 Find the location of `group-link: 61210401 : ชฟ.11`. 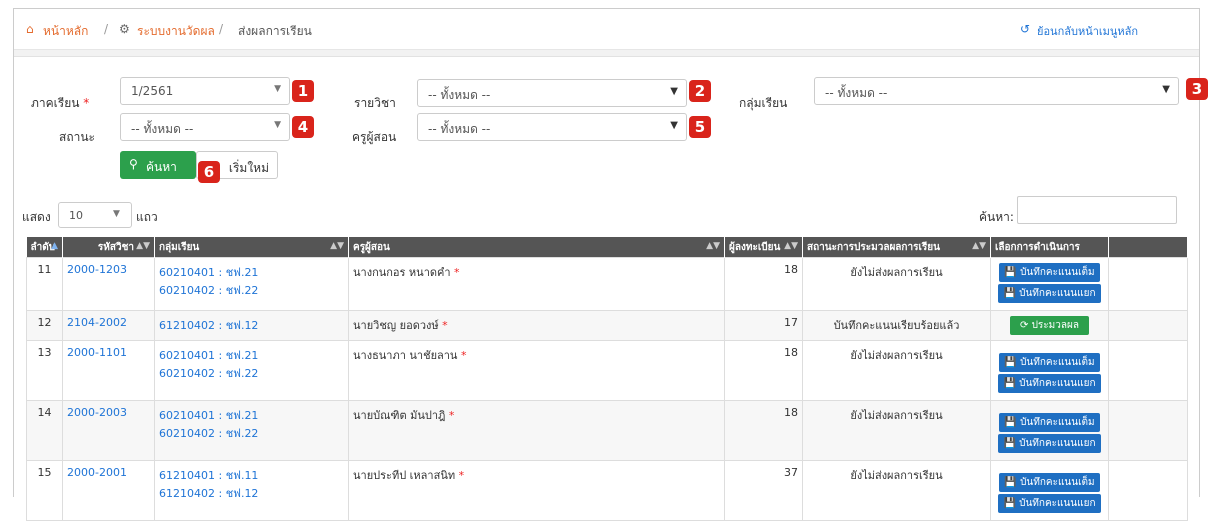

group-link: 61210401 : ชฟ.11 is located at coordinates (208, 475).